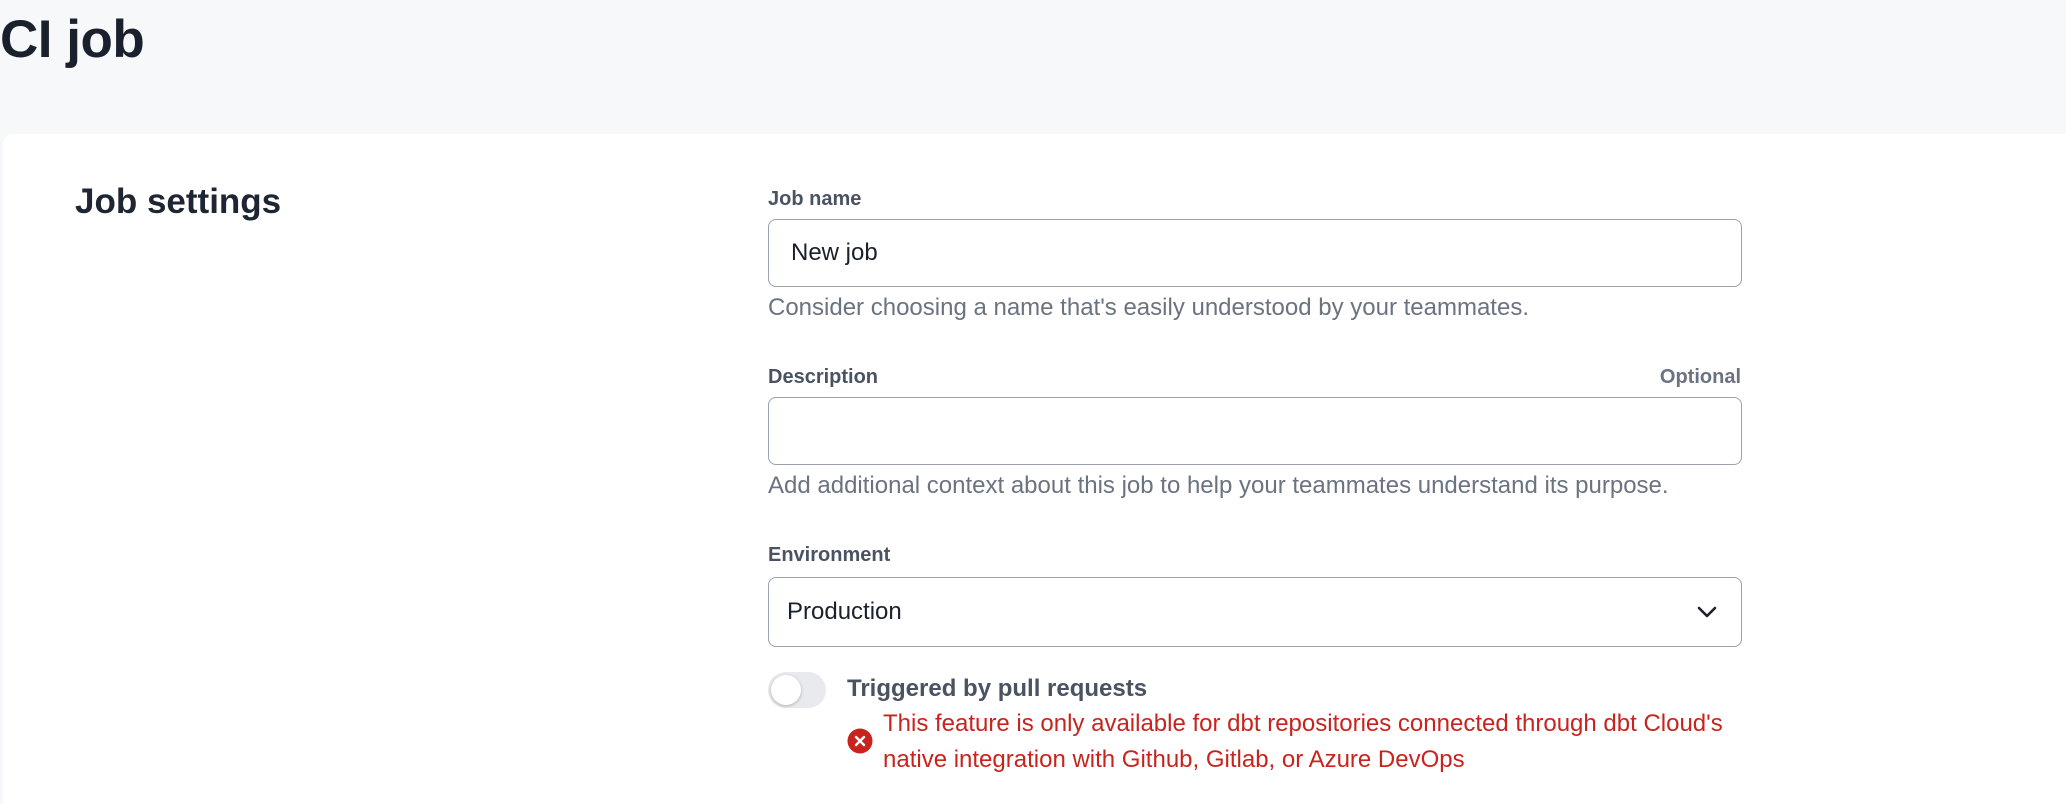 The width and height of the screenshot is (2066, 804). I want to click on environment-select: Production, so click(1255, 612).